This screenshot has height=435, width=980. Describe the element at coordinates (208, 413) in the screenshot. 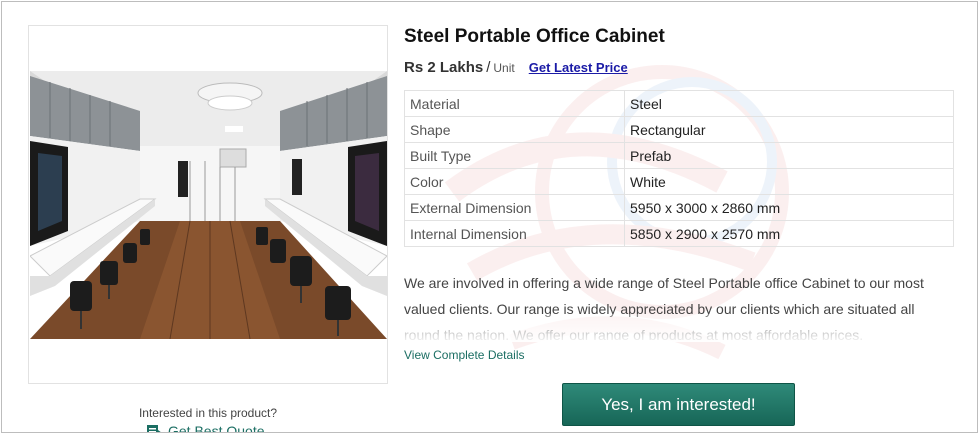

I see `interest-prompt: Interested in this product?` at that location.